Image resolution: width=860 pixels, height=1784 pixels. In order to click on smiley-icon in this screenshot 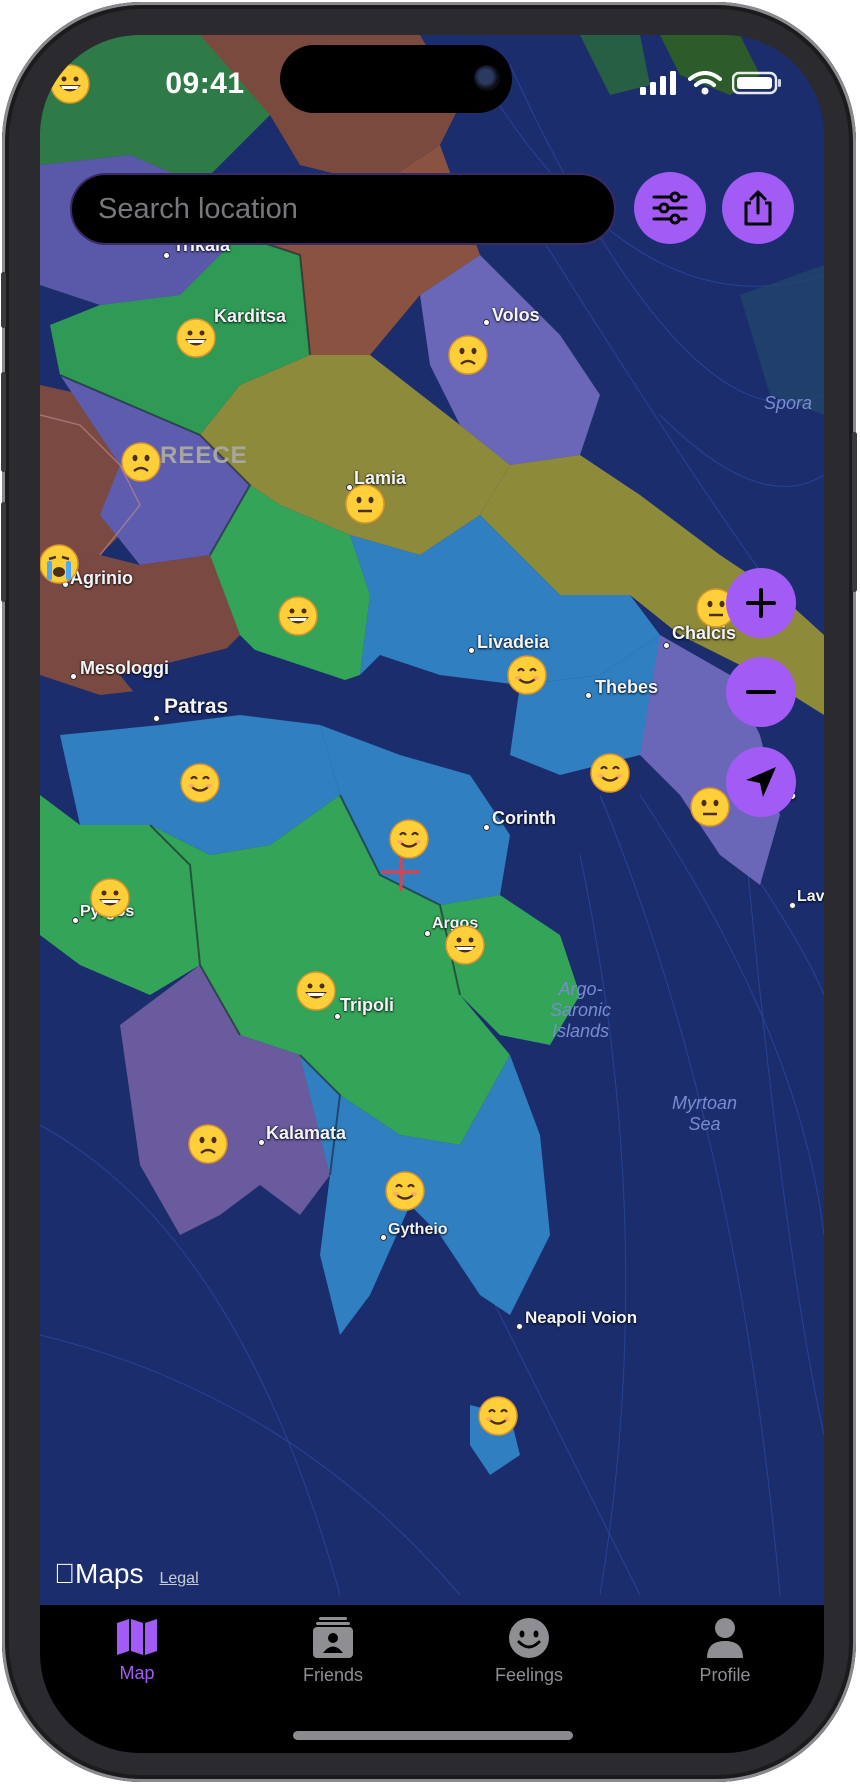, I will do `click(529, 1638)`.